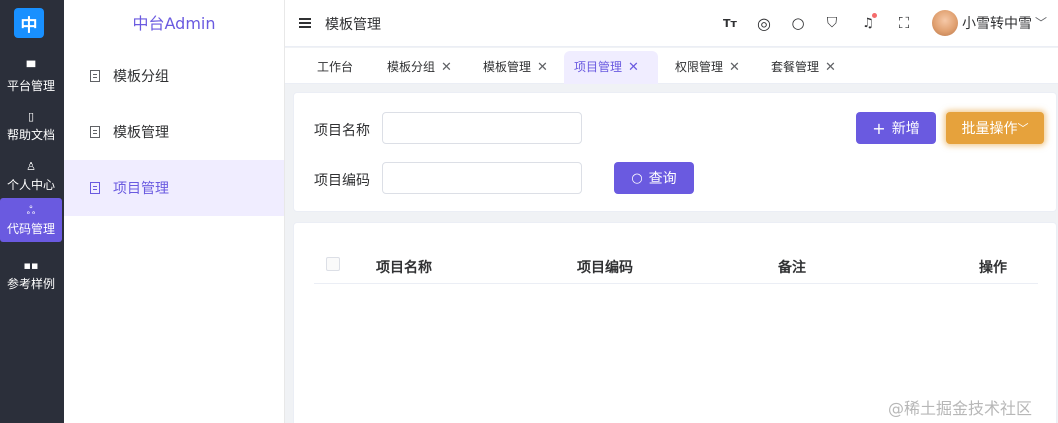 Image resolution: width=1058 pixels, height=423 pixels. What do you see at coordinates (342, 131) in the screenshot?
I see `project-name-label: 项目名称` at bounding box center [342, 131].